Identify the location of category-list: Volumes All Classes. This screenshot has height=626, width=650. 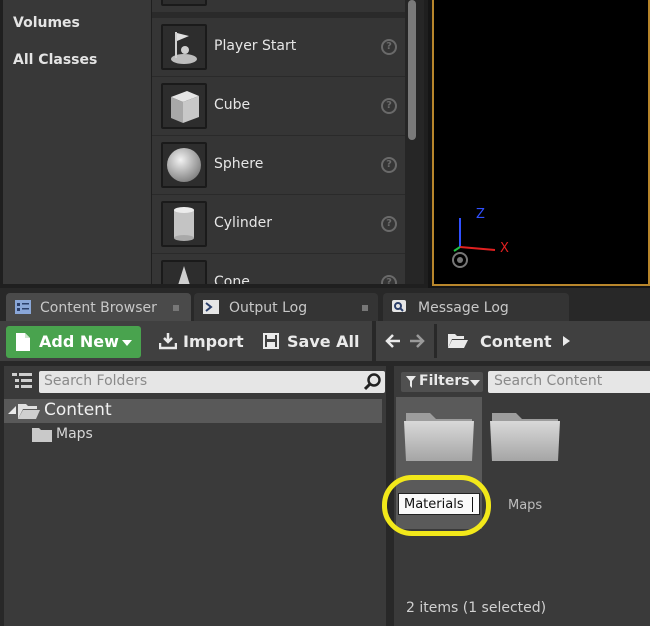
(77, 142).